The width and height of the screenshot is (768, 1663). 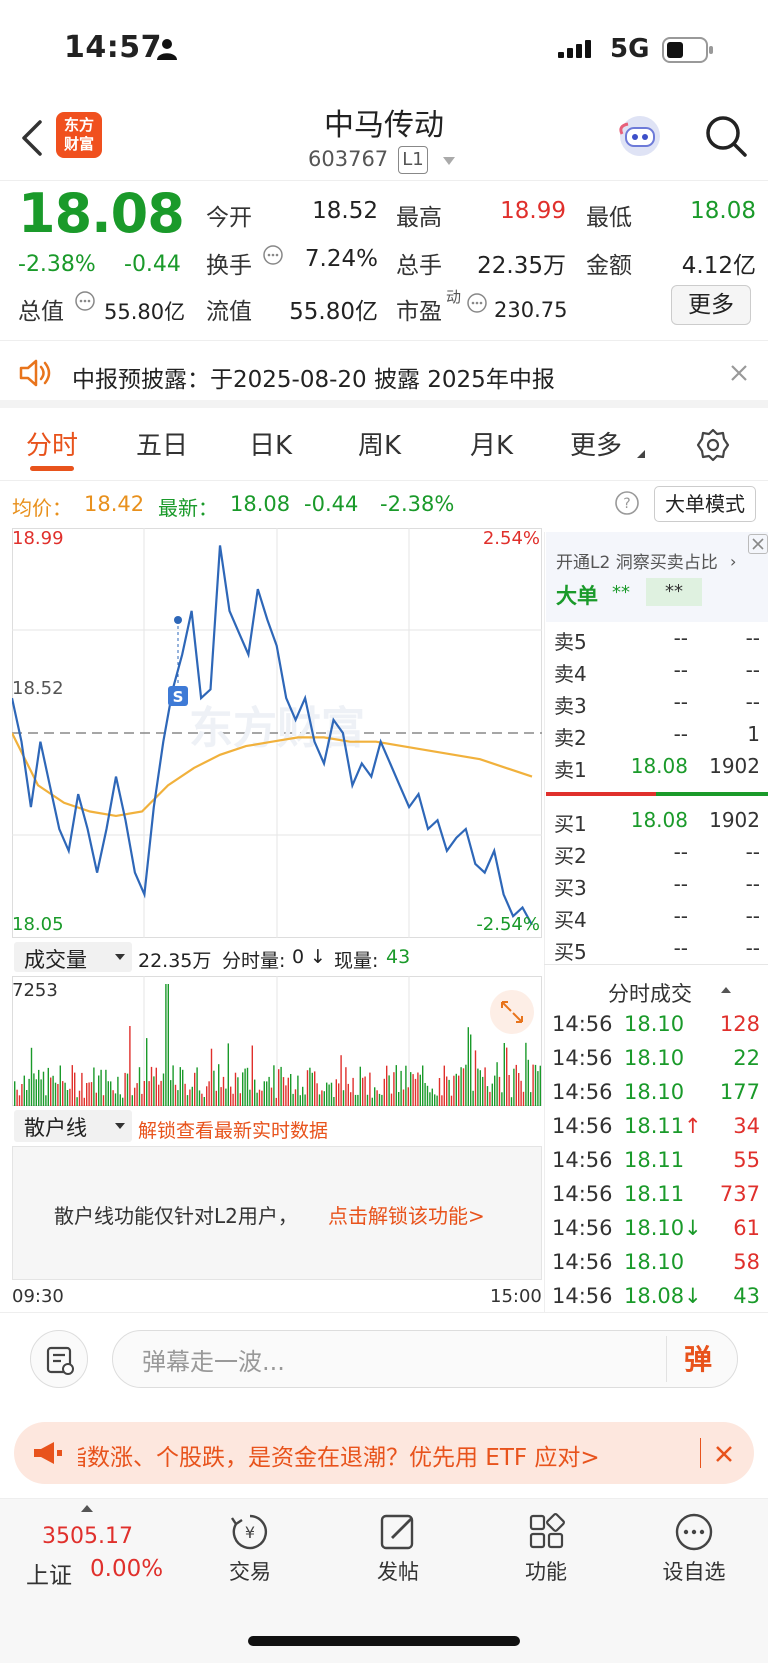 What do you see at coordinates (270, 443) in the screenshot?
I see `tab-daily-k: 日K` at bounding box center [270, 443].